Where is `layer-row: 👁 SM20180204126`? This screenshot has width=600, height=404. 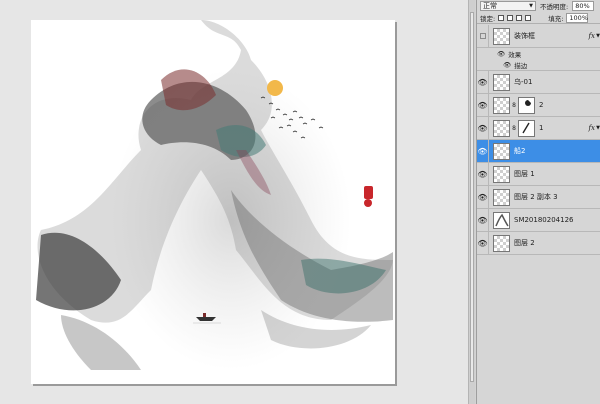 layer-row: 👁 SM20180204126 is located at coordinates (538, 220).